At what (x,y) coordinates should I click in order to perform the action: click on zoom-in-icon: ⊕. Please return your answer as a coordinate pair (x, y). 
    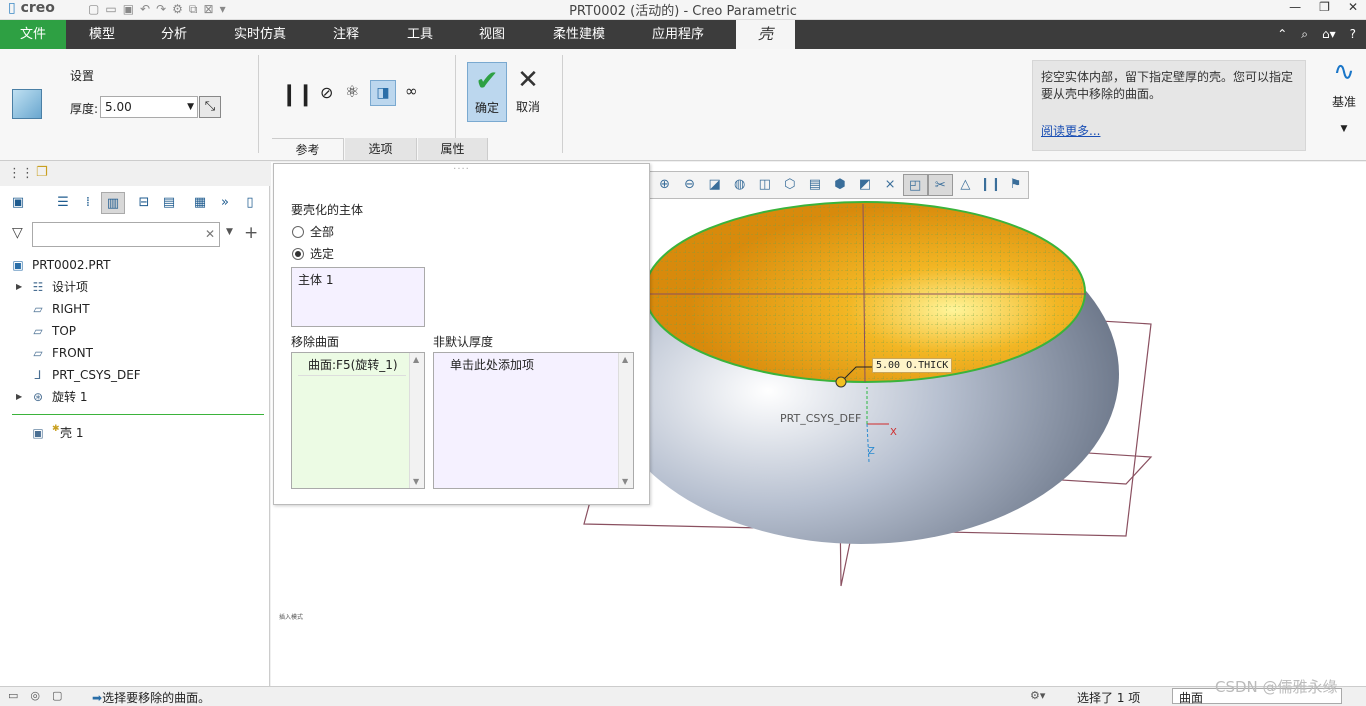
    Looking at the image, I should click on (664, 185).